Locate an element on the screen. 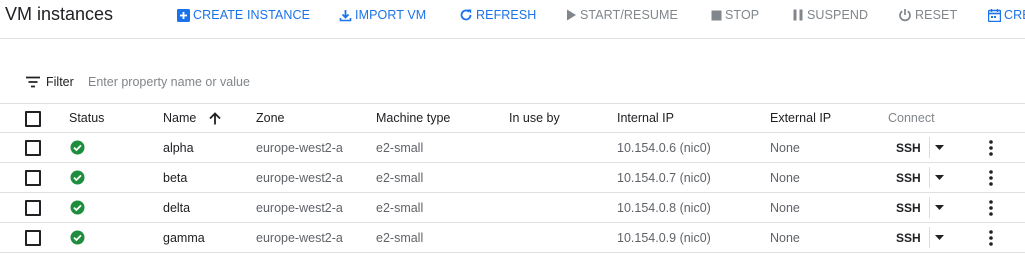 This screenshot has width=1025, height=265. add-box-icon is located at coordinates (183, 15).